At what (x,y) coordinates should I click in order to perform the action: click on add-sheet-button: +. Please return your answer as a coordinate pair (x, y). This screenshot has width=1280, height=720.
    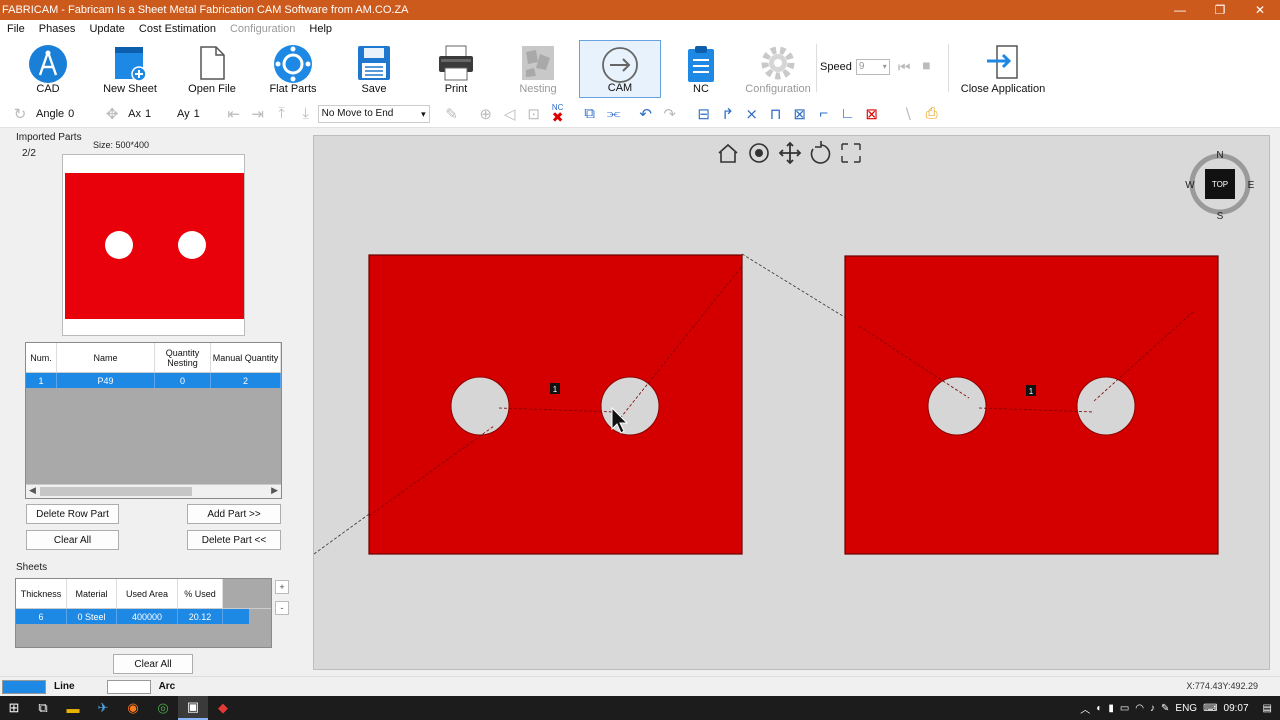
    Looking at the image, I should click on (282, 587).